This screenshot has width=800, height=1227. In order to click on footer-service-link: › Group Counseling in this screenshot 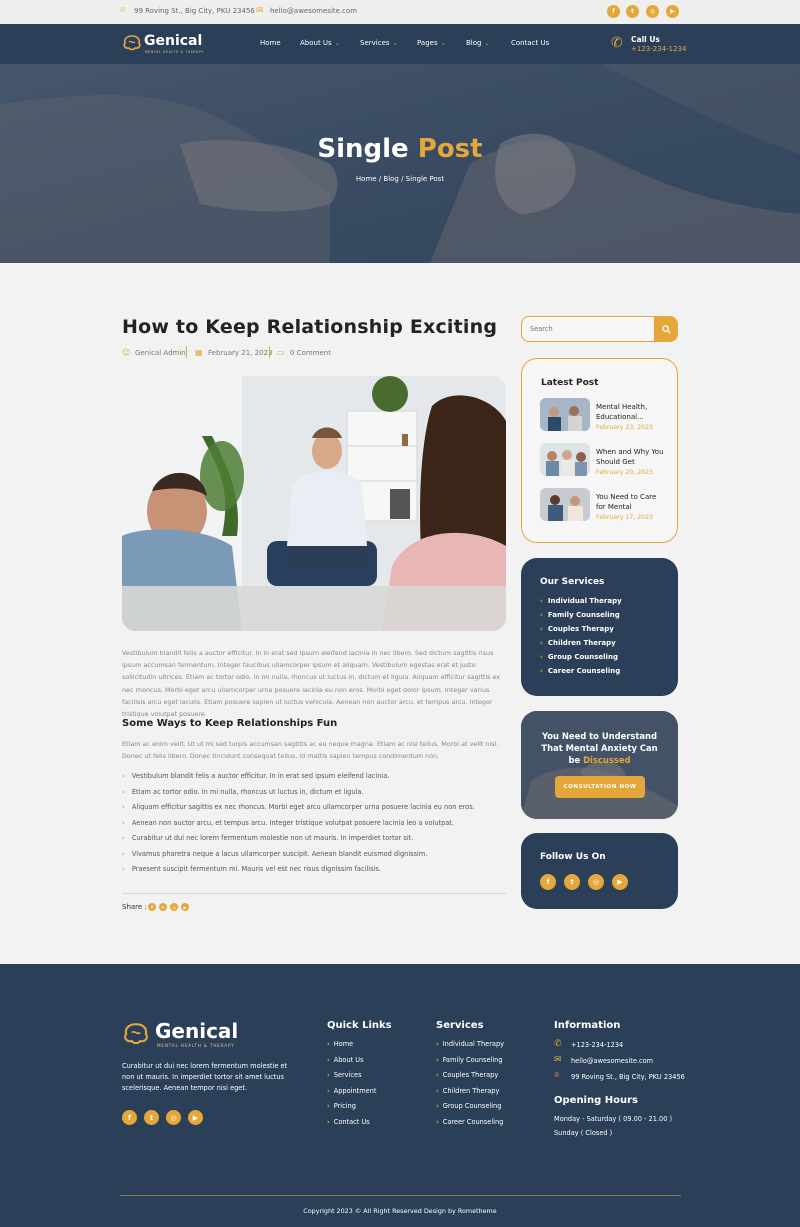, I will do `click(468, 1106)`.